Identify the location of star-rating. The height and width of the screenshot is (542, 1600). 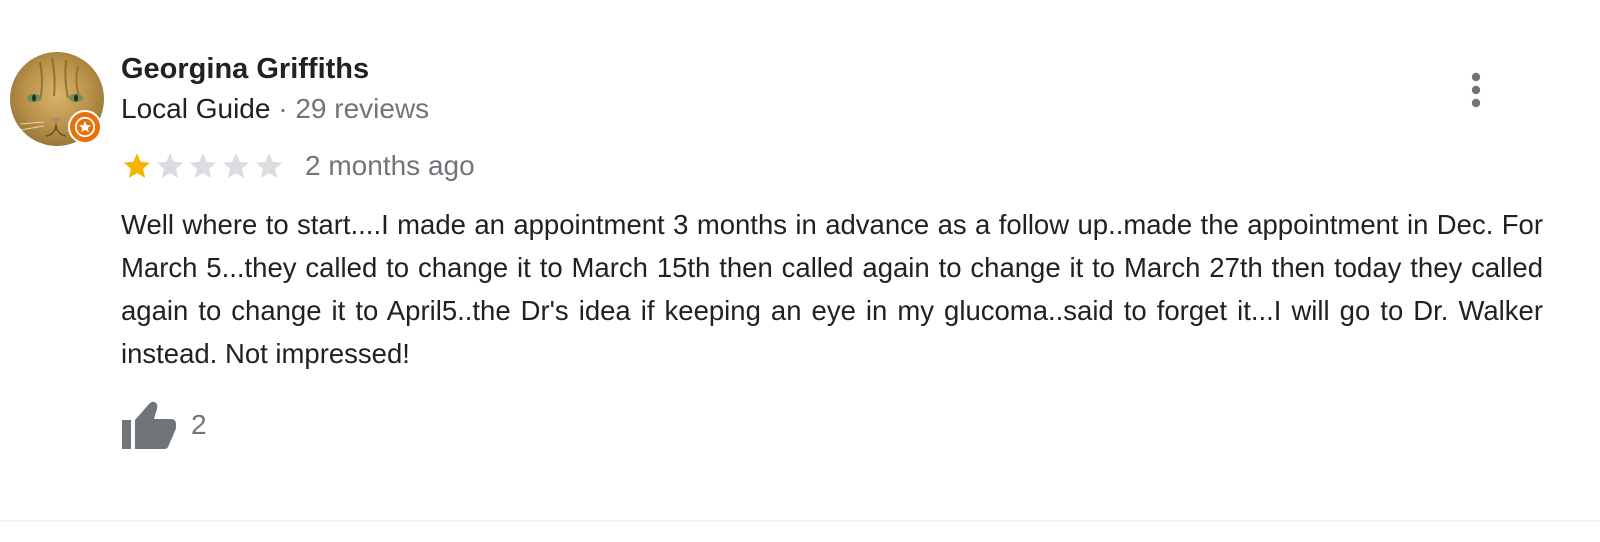
(203, 166).